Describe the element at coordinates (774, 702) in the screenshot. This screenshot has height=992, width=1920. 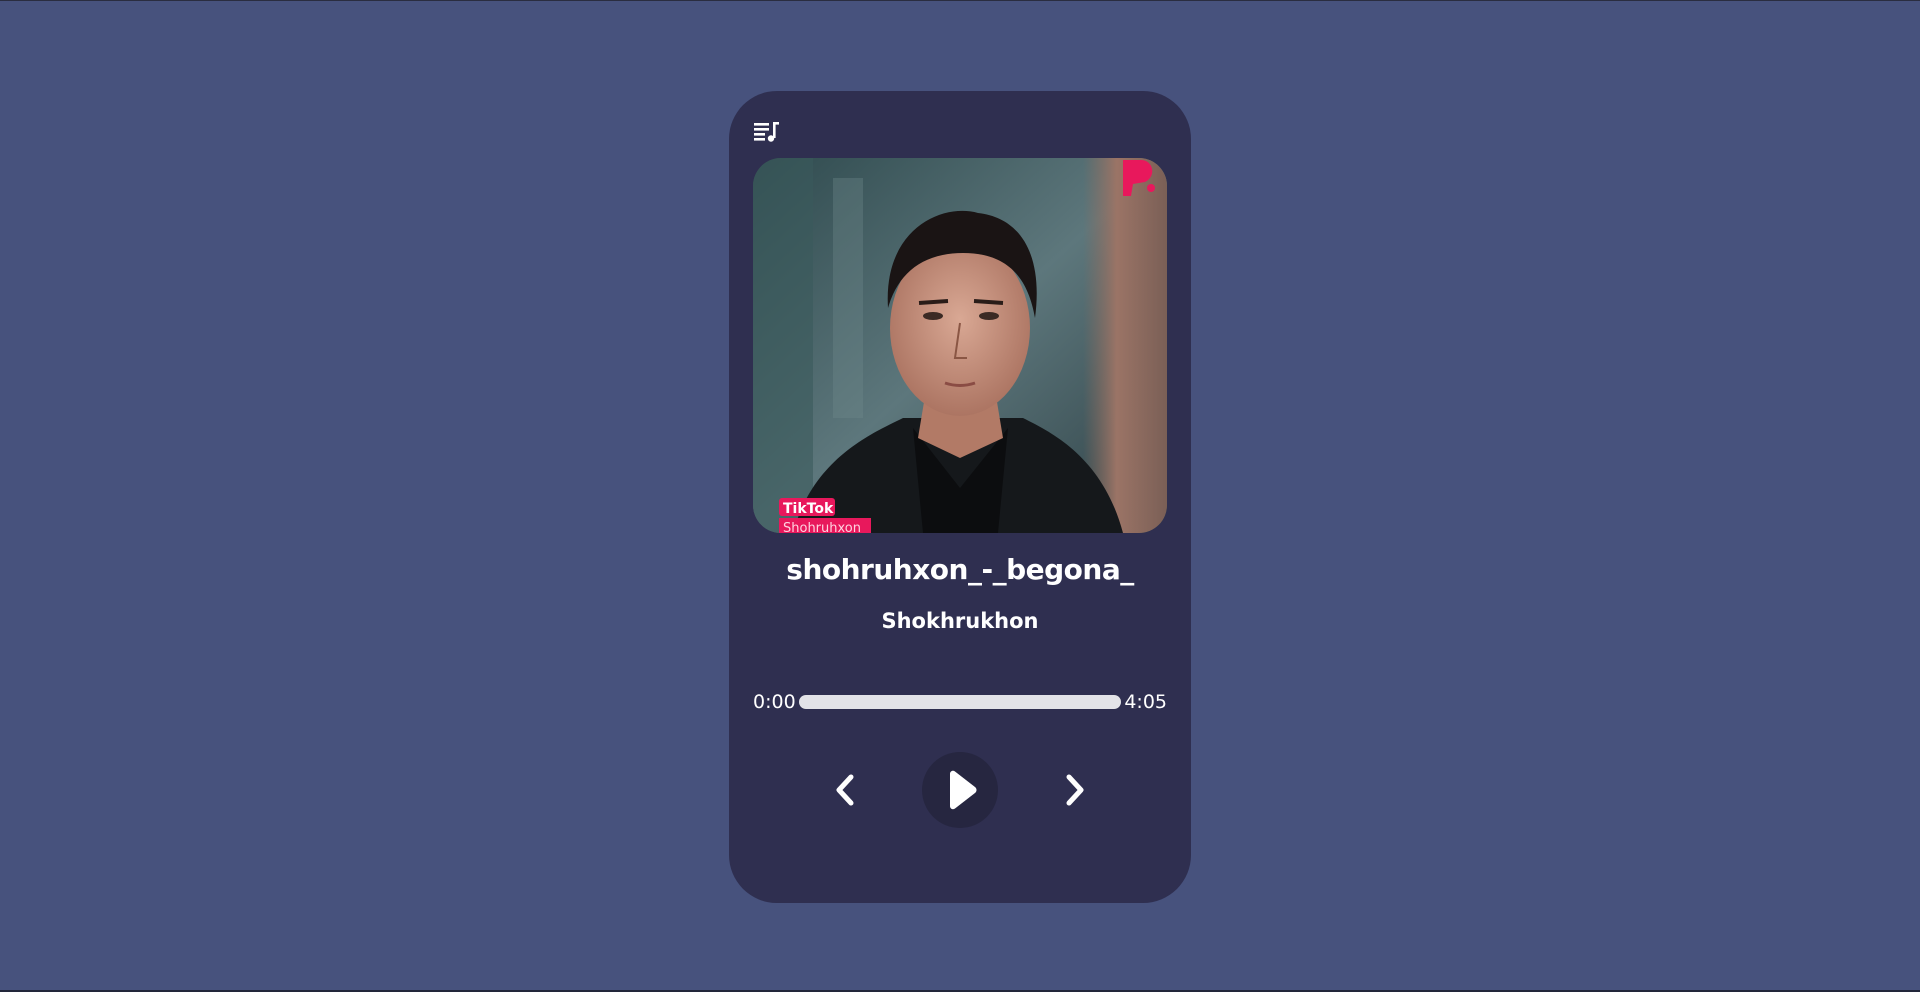
I see `current-time: 0:00` at that location.